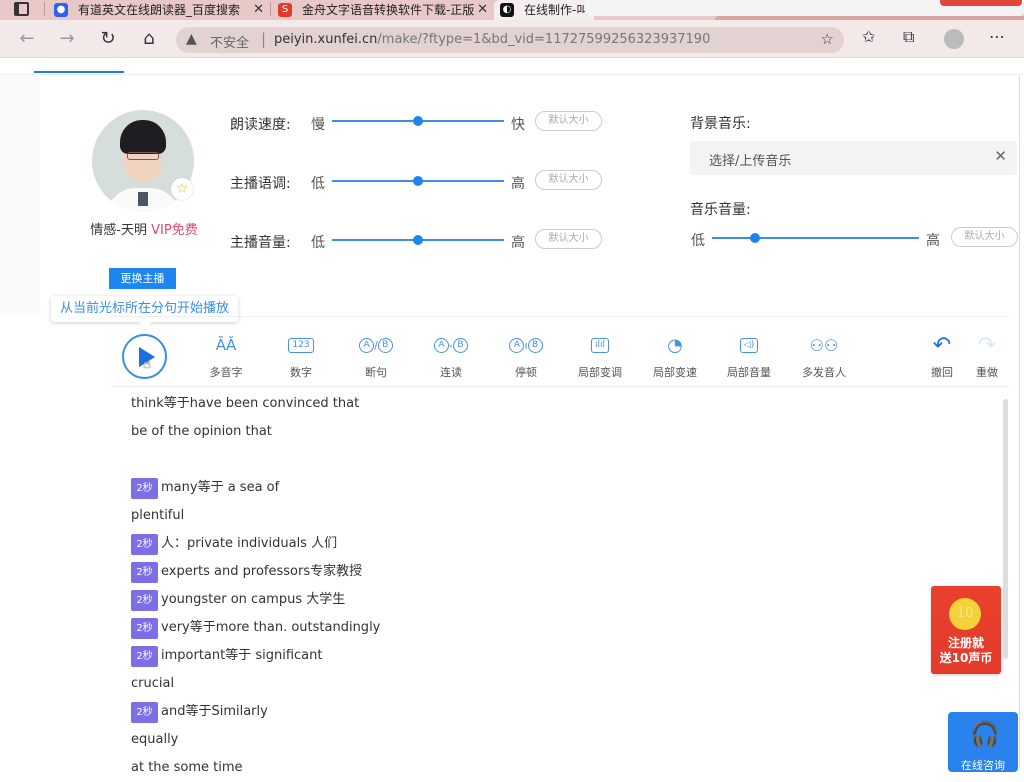 This screenshot has width=1024, height=782. I want to click on voice-name: 情感-天明 VIP免费, so click(144, 231).